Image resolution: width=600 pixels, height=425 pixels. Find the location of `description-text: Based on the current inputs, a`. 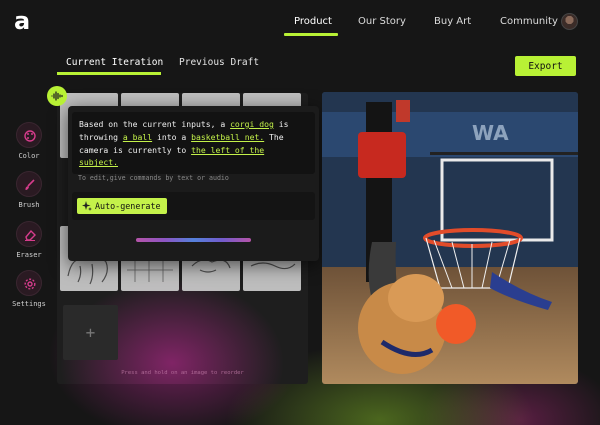

description-text: Based on the current inputs, a is located at coordinates (155, 124).